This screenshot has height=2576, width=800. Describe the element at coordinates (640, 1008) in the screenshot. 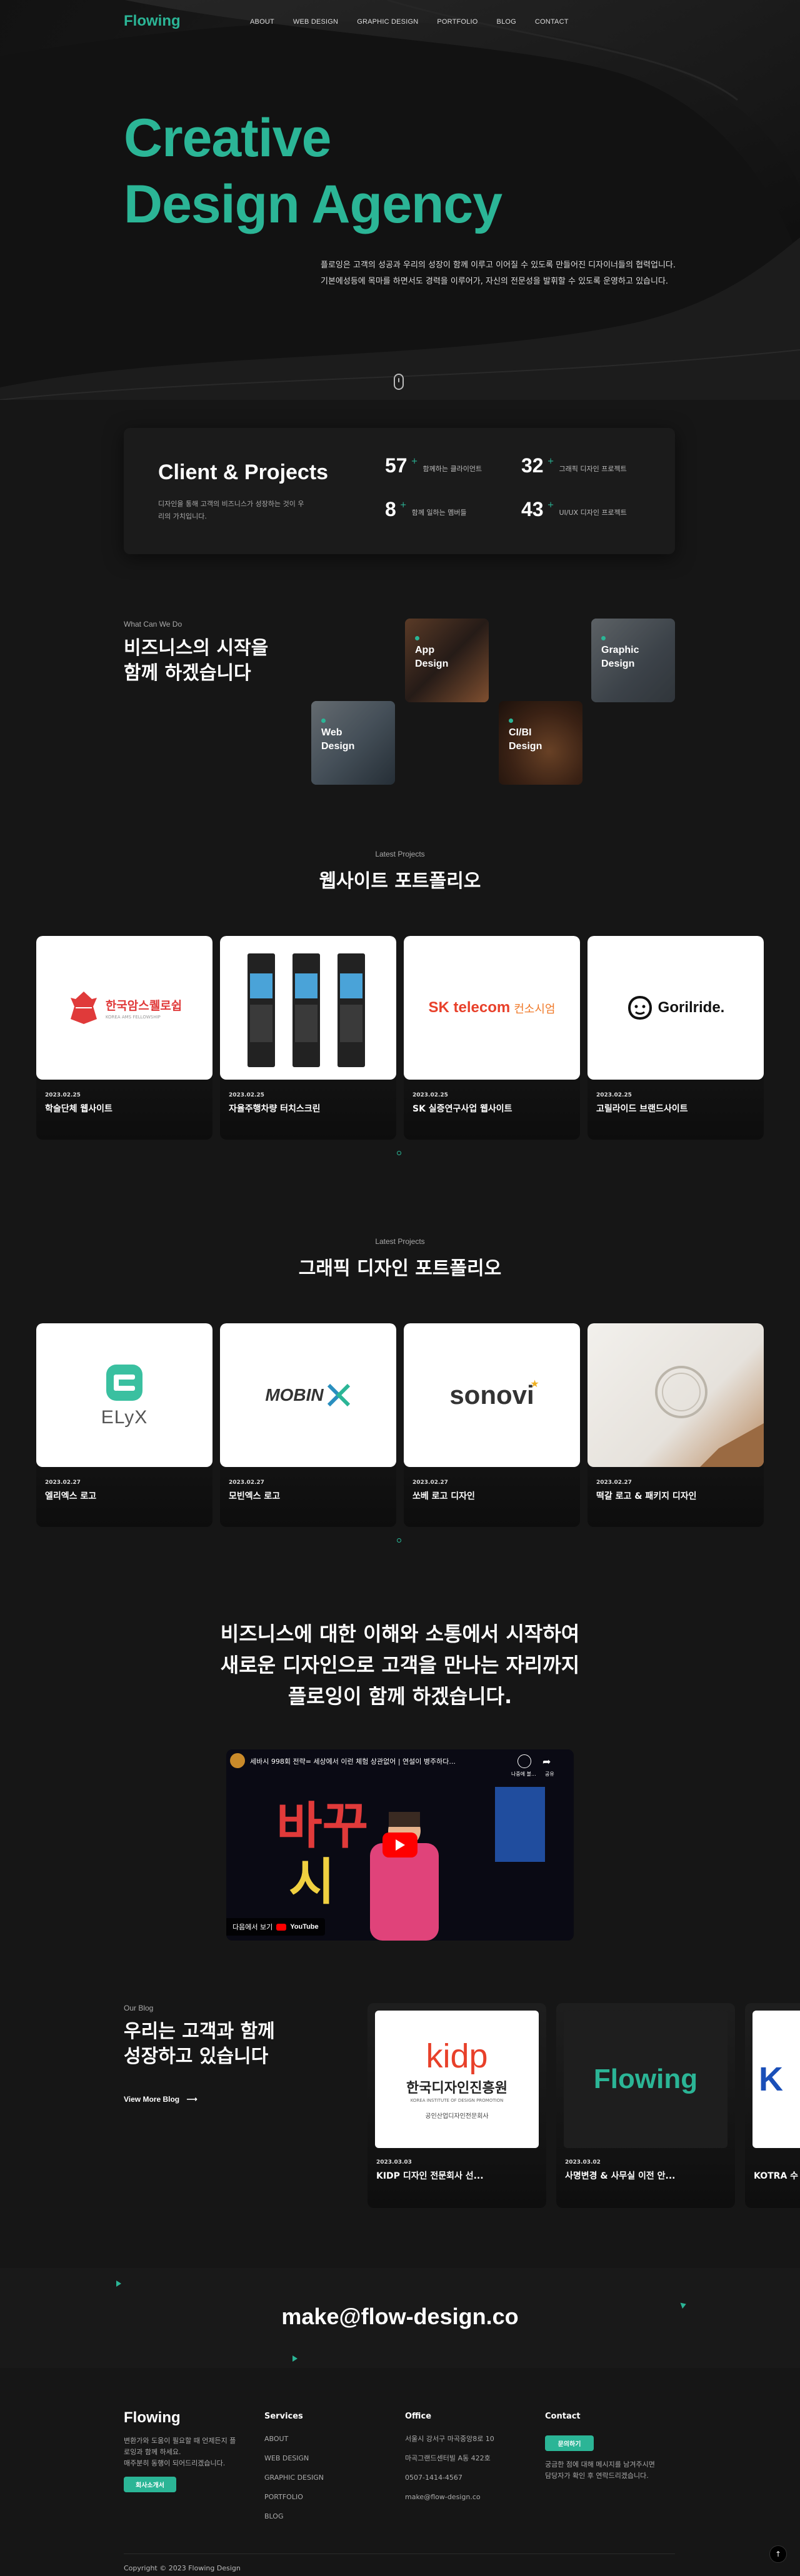

I see `gorilla-icon` at that location.